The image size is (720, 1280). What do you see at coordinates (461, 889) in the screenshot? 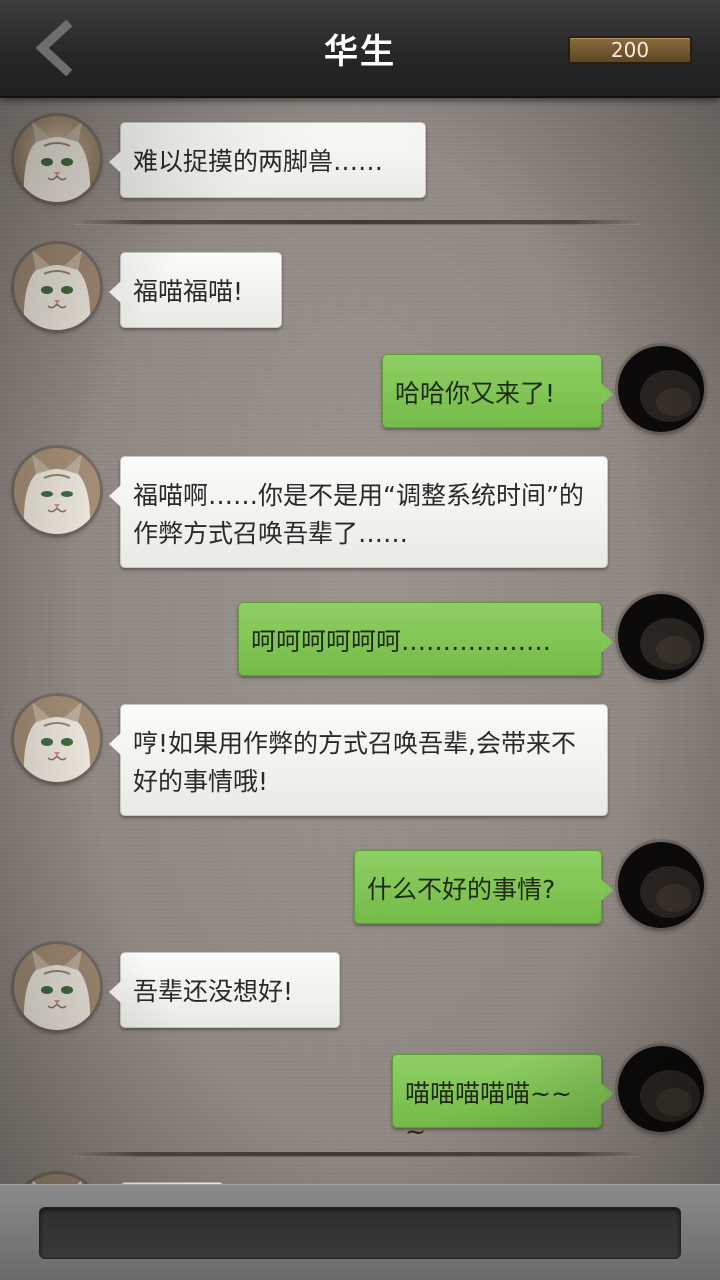
I see `message-text: 什么不好的事情?` at bounding box center [461, 889].